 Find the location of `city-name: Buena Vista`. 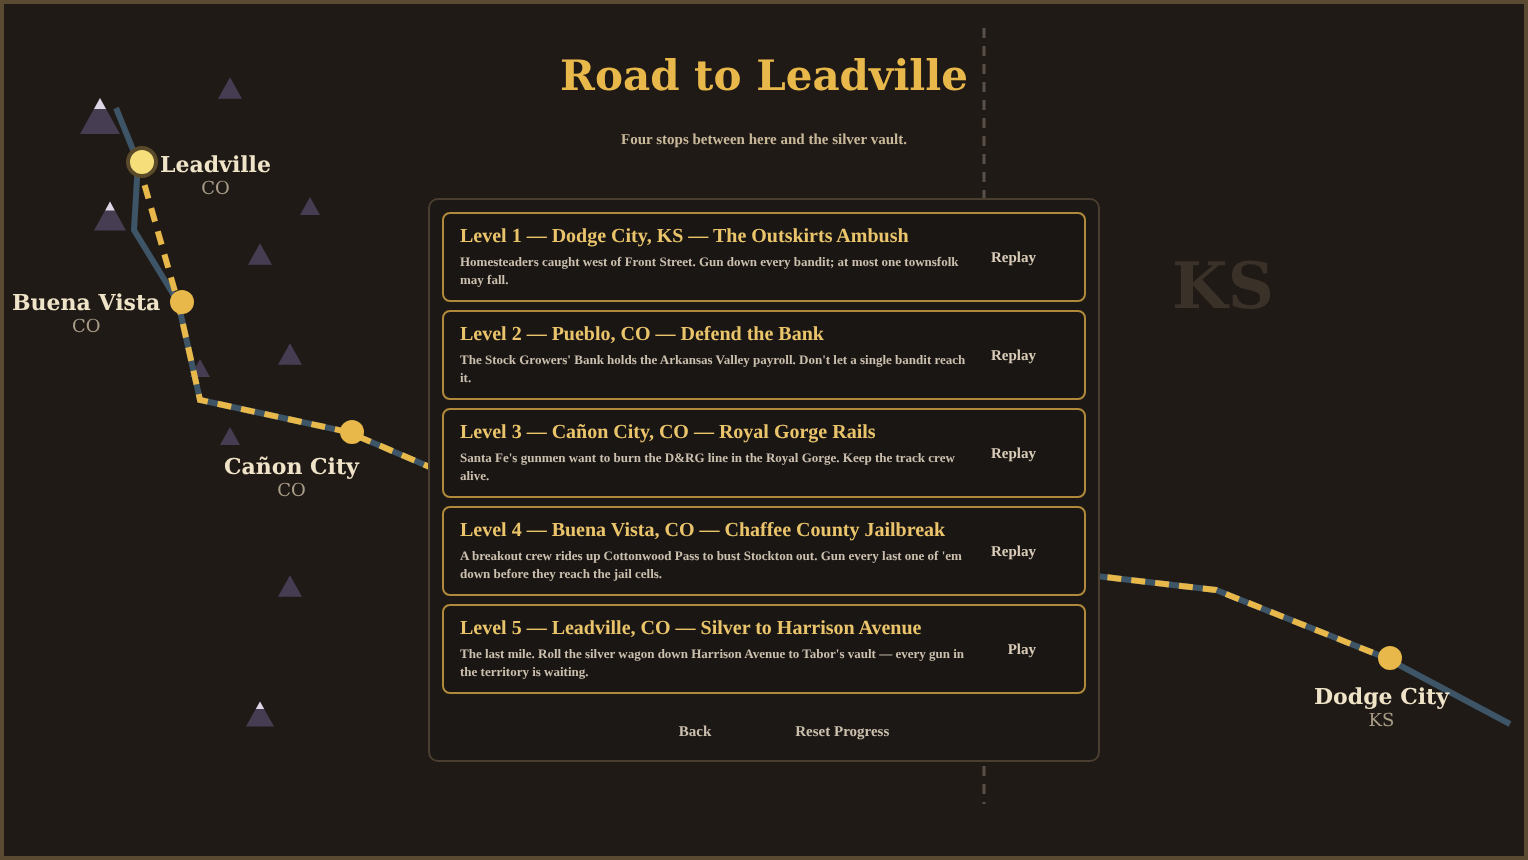

city-name: Buena Vista is located at coordinates (86, 303).